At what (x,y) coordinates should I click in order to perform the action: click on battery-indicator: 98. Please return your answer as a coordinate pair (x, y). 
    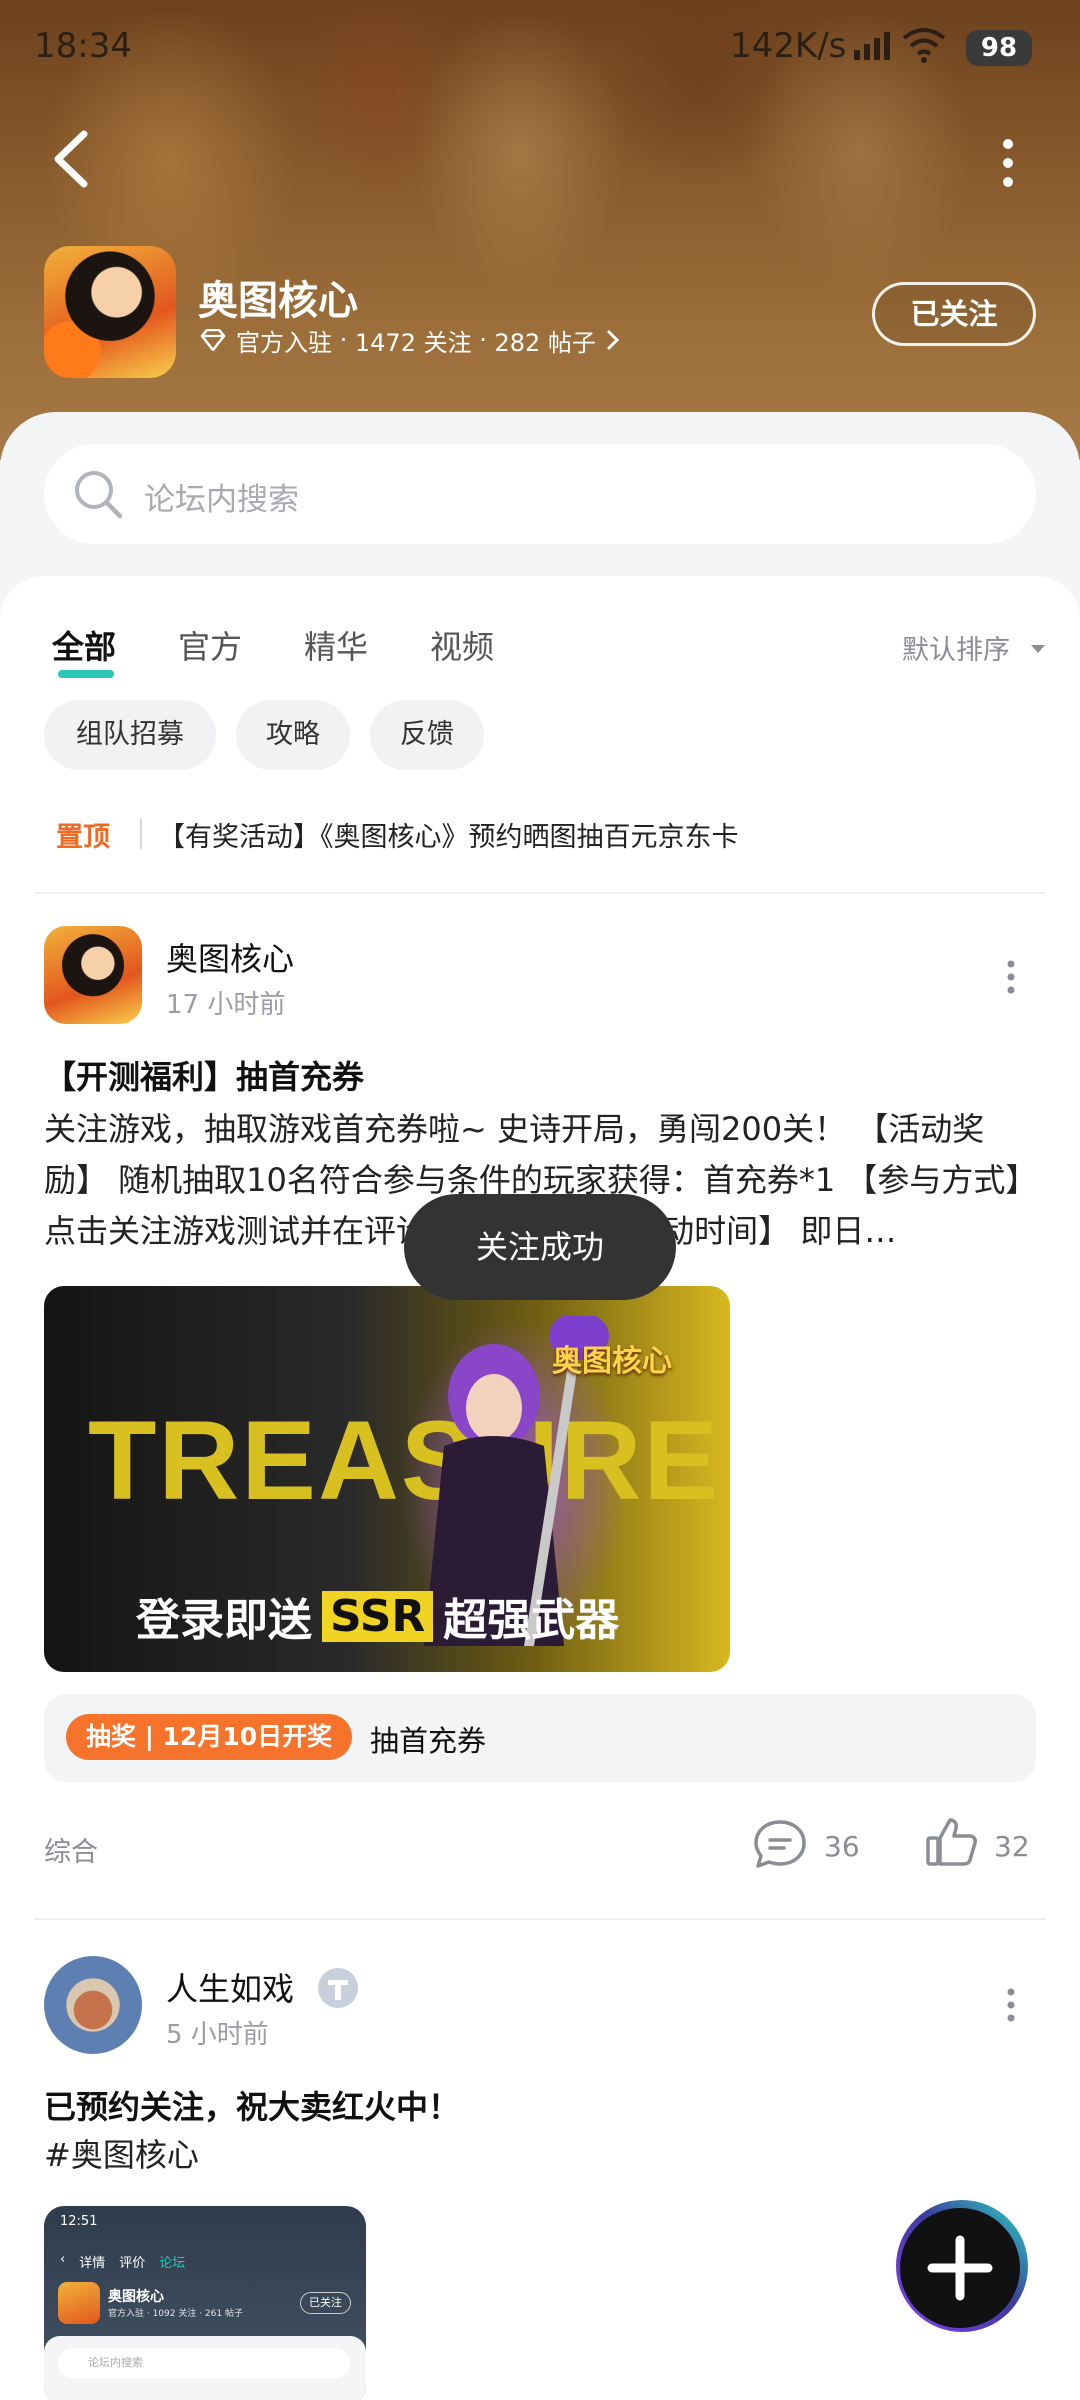
    Looking at the image, I should click on (999, 48).